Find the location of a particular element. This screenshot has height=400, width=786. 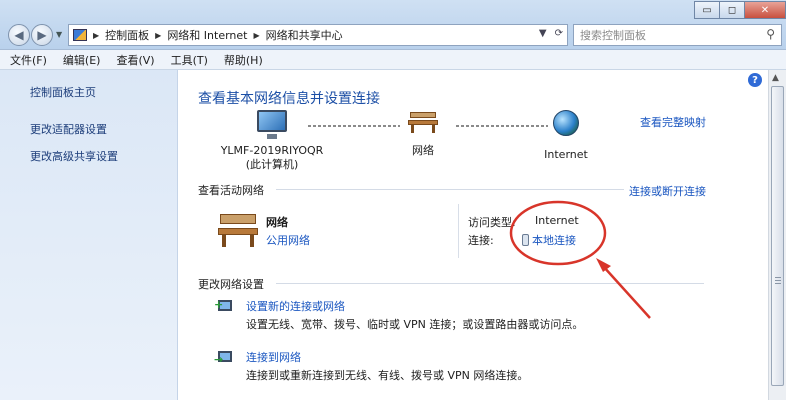

menu-file: 文件(F) is located at coordinates (28, 60).